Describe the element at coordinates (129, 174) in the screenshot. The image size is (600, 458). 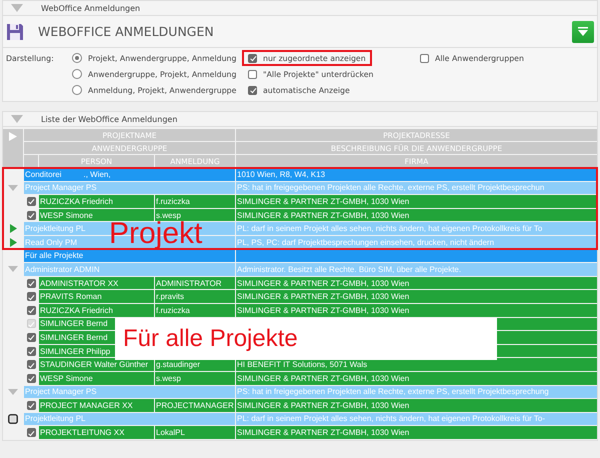
I see `project-name: Conditorei ., Wien,` at that location.